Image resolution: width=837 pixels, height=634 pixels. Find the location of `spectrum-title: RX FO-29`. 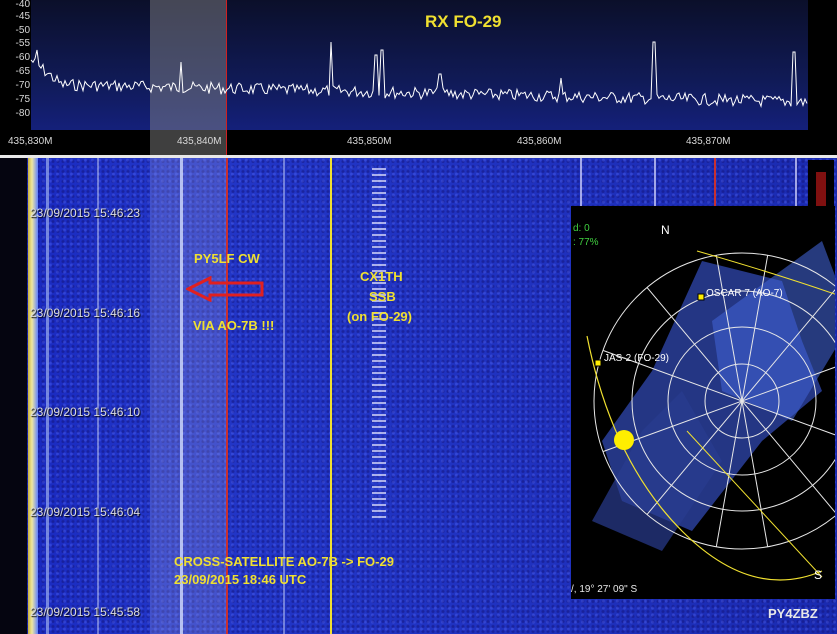

spectrum-title: RX FO-29 is located at coordinates (463, 21).